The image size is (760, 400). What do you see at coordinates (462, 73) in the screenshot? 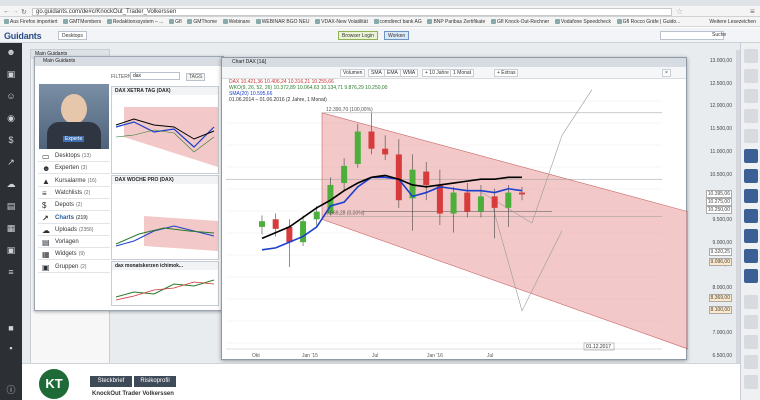
I see `toolbar-interval-1-month: 1 Monat` at bounding box center [462, 73].